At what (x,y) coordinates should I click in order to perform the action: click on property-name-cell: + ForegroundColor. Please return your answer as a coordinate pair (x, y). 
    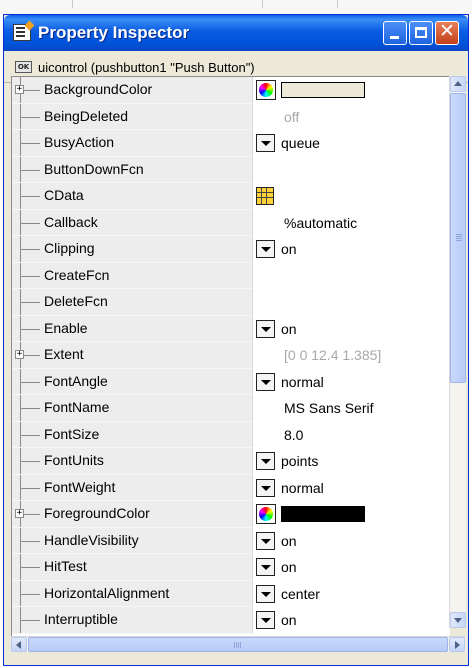
    Looking at the image, I should click on (132, 514).